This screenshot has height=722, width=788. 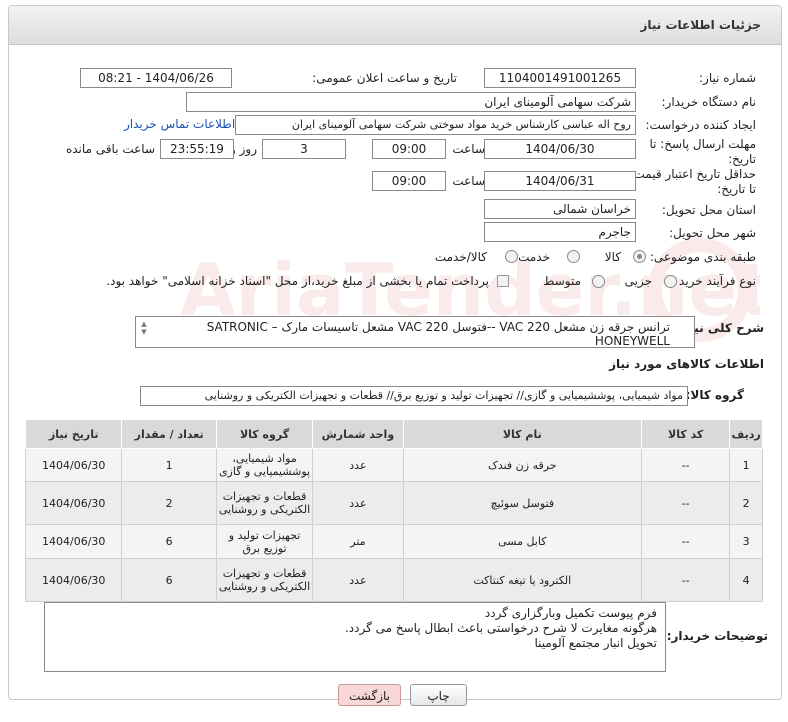 What do you see at coordinates (717, 636) in the screenshot?
I see `buyer-notes-label: توضیحات خریدار:` at bounding box center [717, 636].